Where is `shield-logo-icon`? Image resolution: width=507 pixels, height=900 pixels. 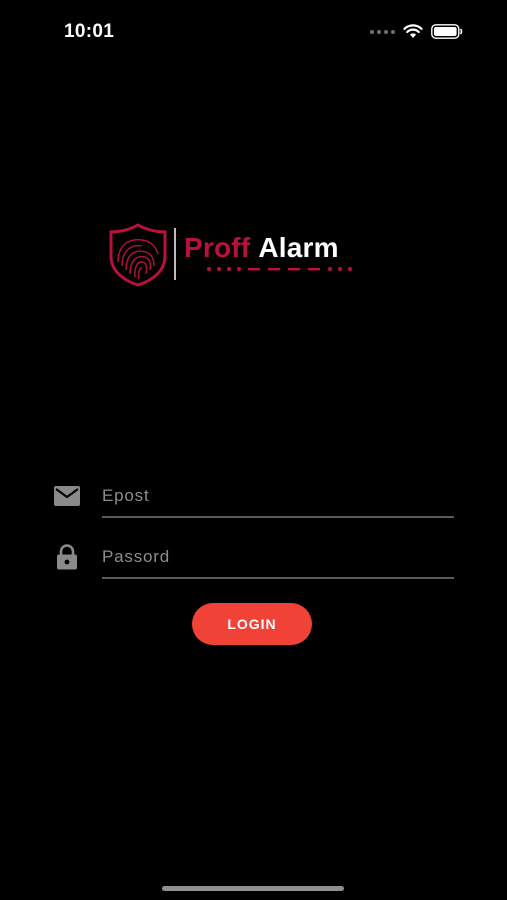
shield-logo-icon is located at coordinates (138, 255).